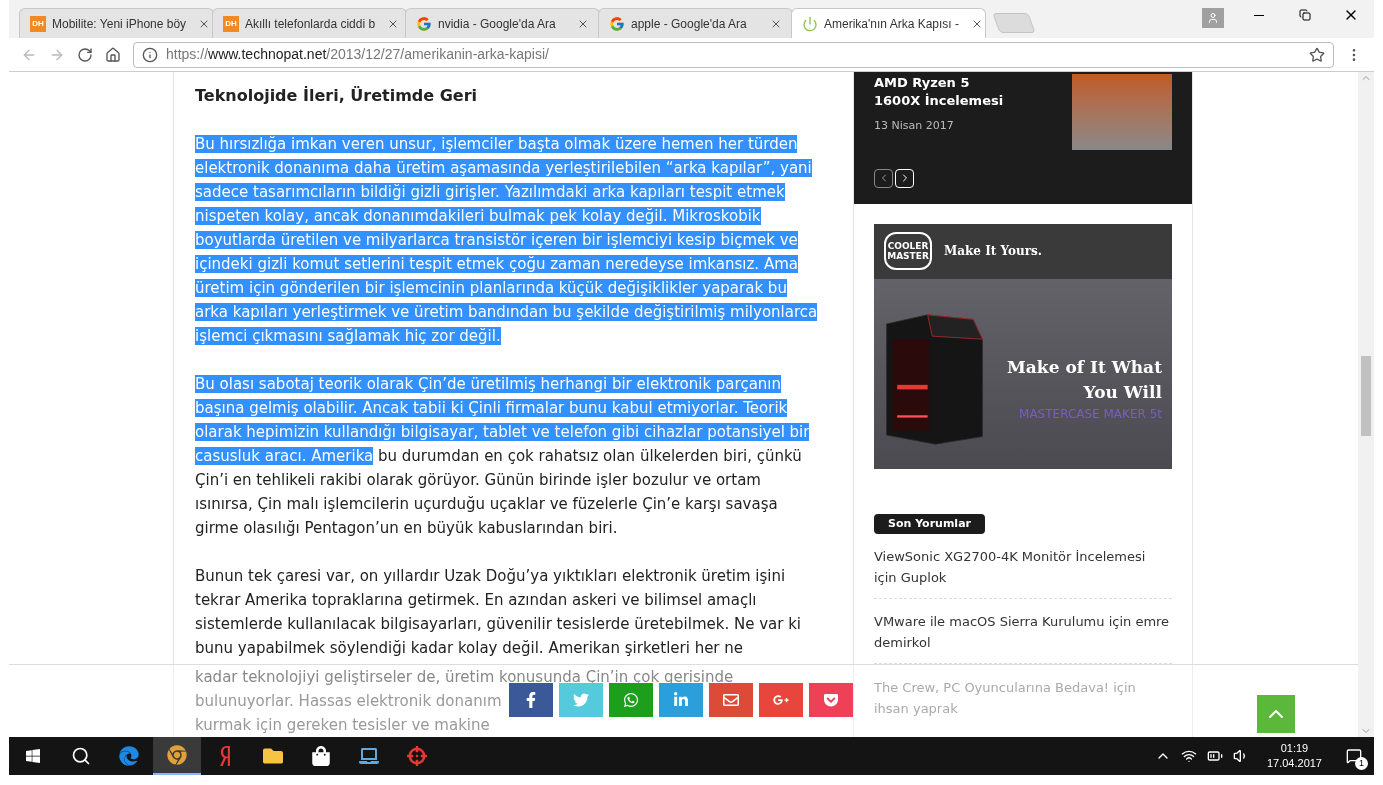 Image resolution: width=1383 pixels, height=785 pixels. I want to click on faded-article-text: bulunuyorlar. Hassas elektronik donanım, so click(349, 701).